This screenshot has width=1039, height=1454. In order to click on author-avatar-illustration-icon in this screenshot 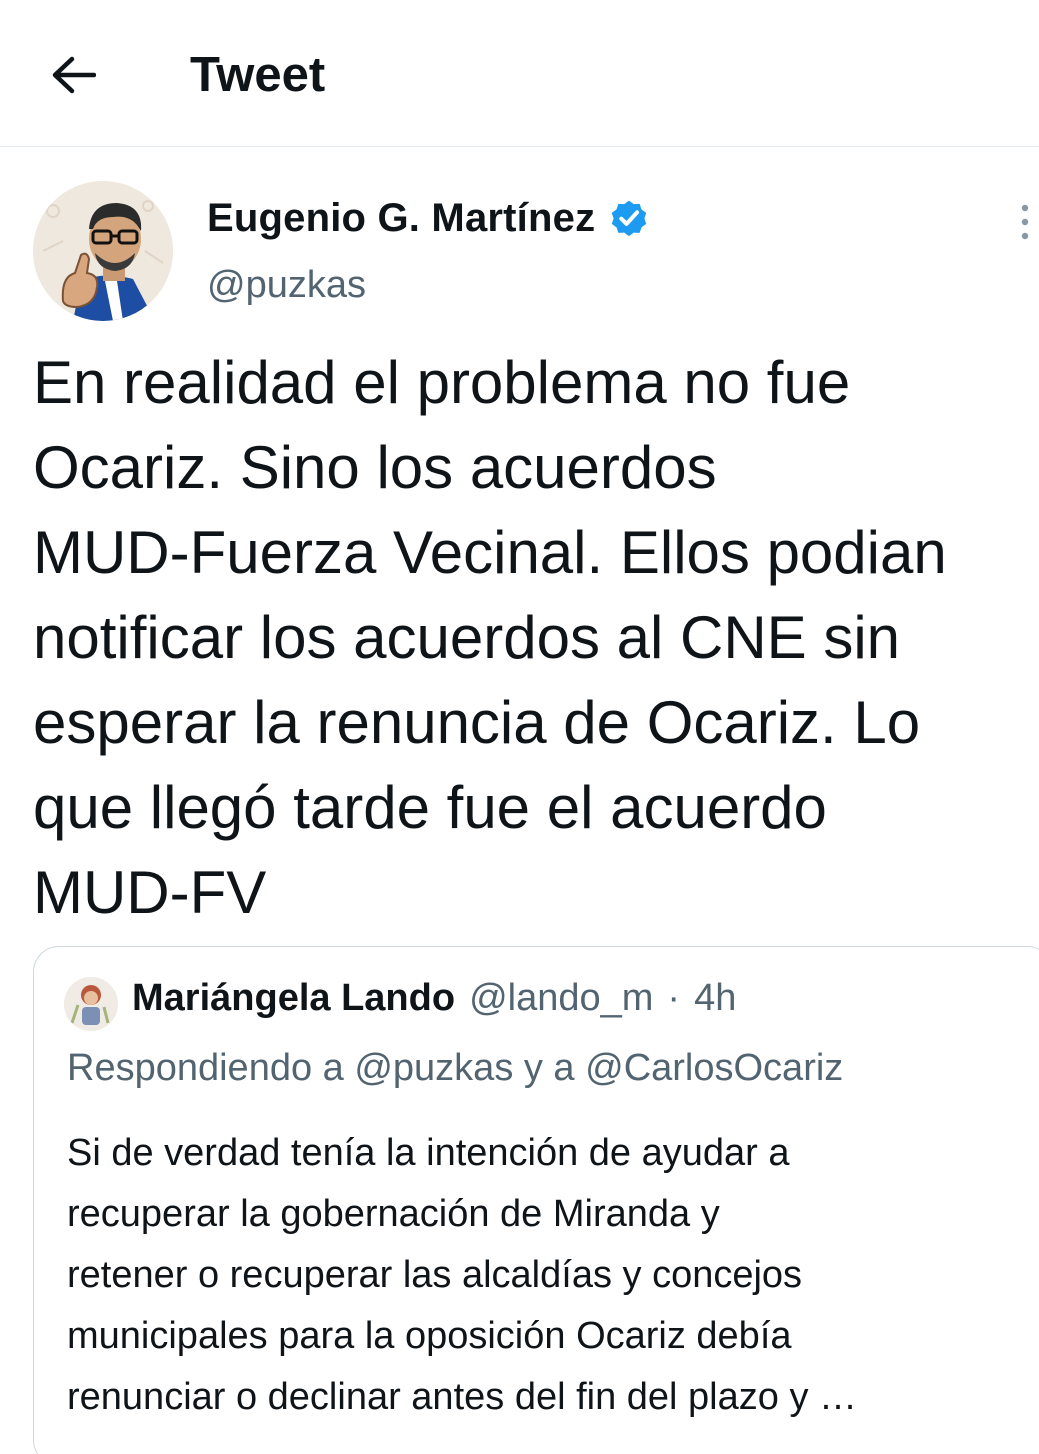, I will do `click(103, 251)`.